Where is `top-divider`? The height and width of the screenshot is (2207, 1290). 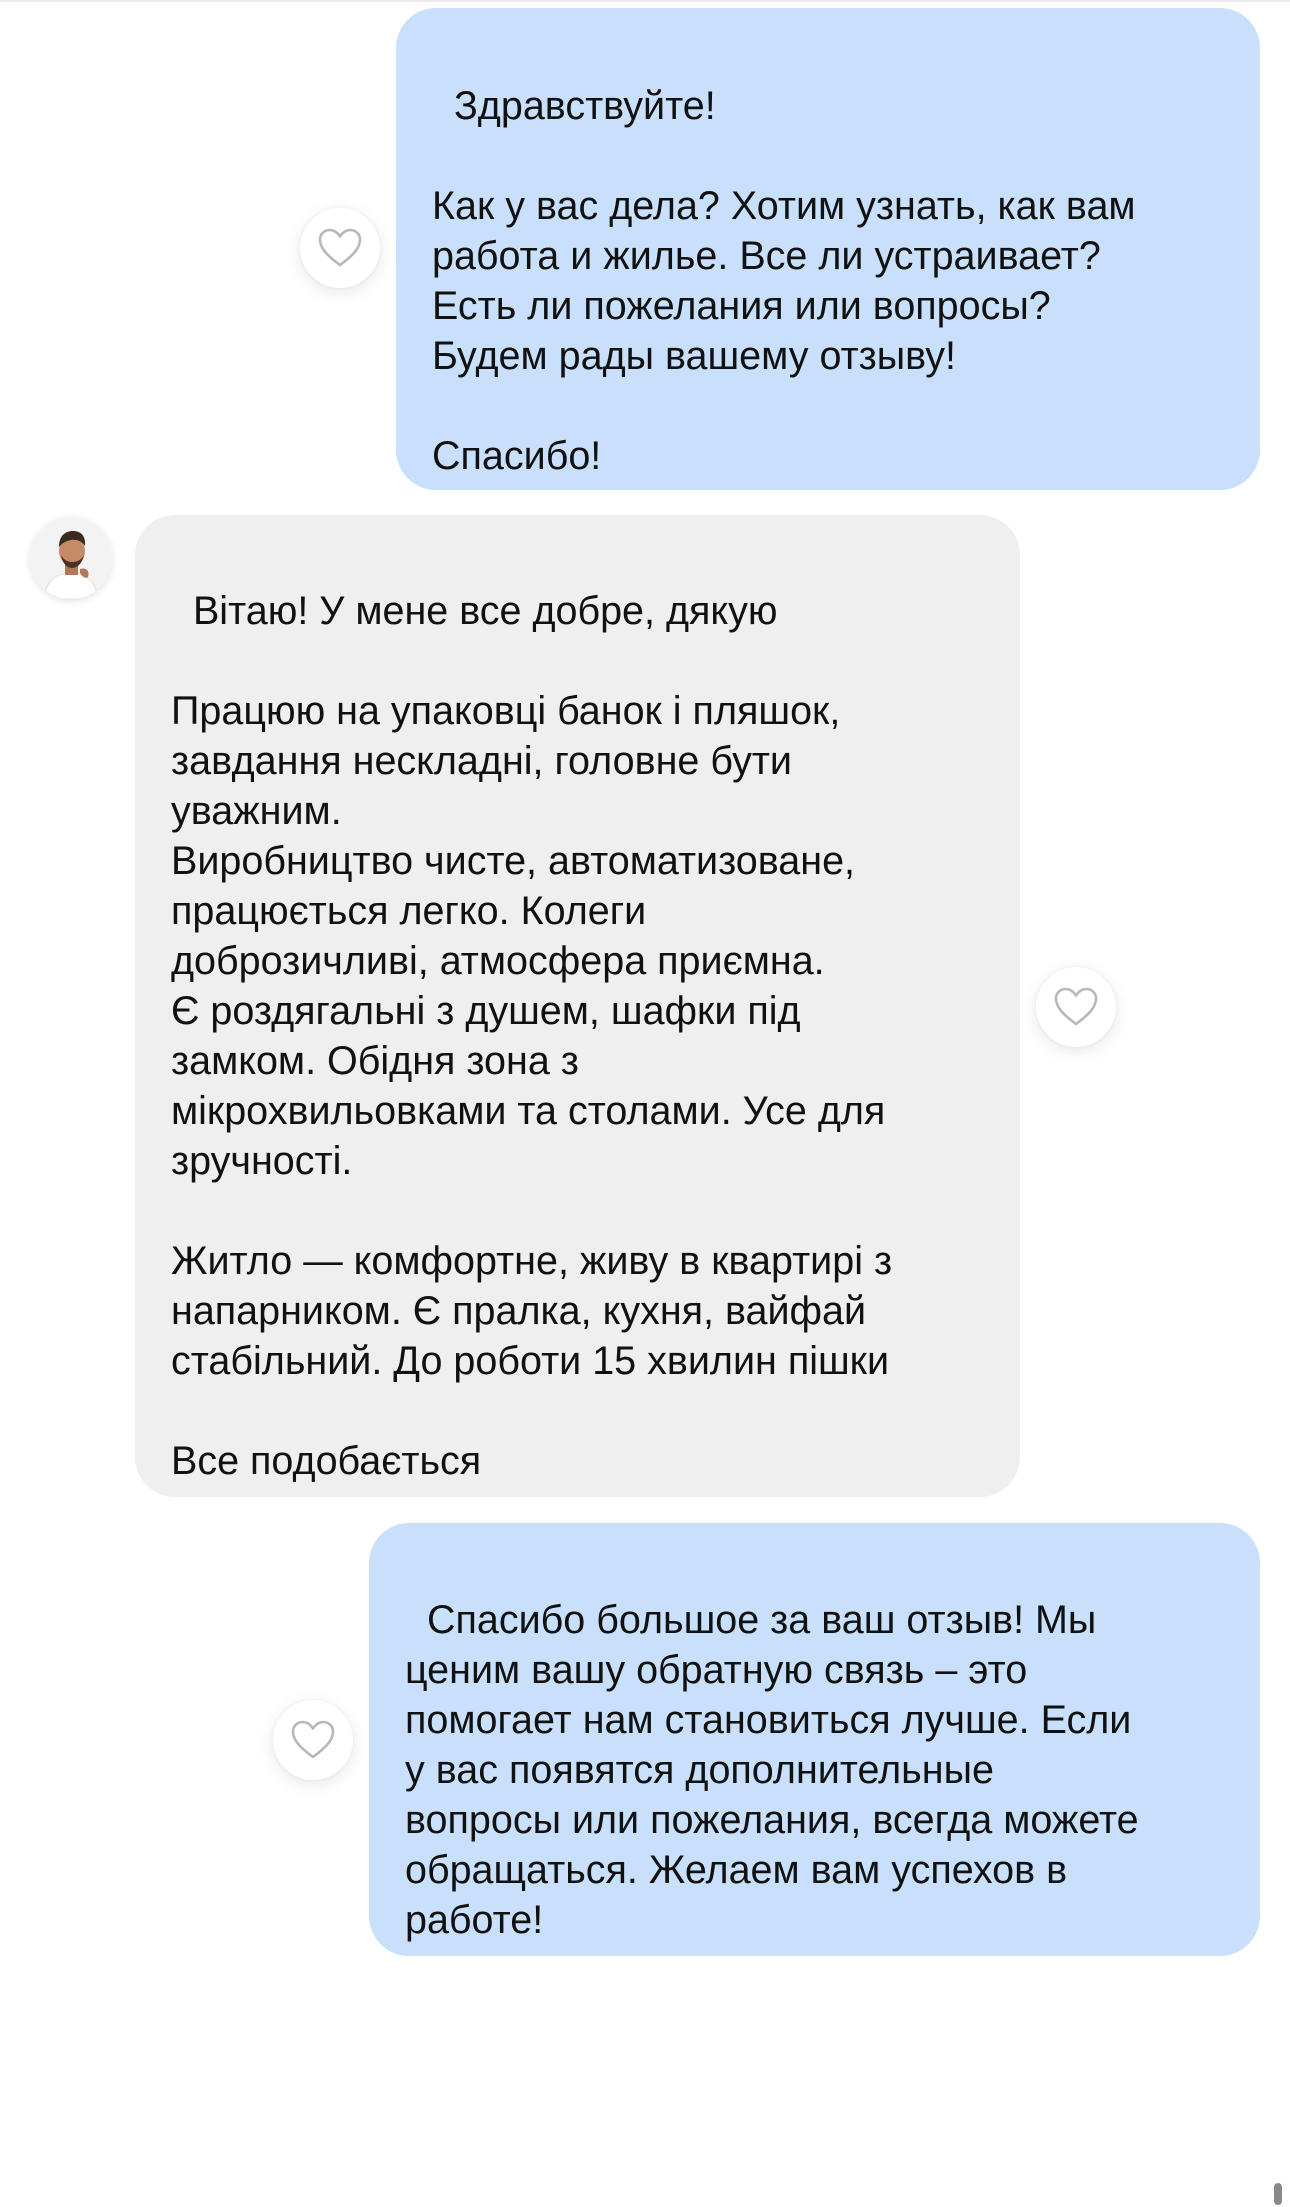
top-divider is located at coordinates (645, 1).